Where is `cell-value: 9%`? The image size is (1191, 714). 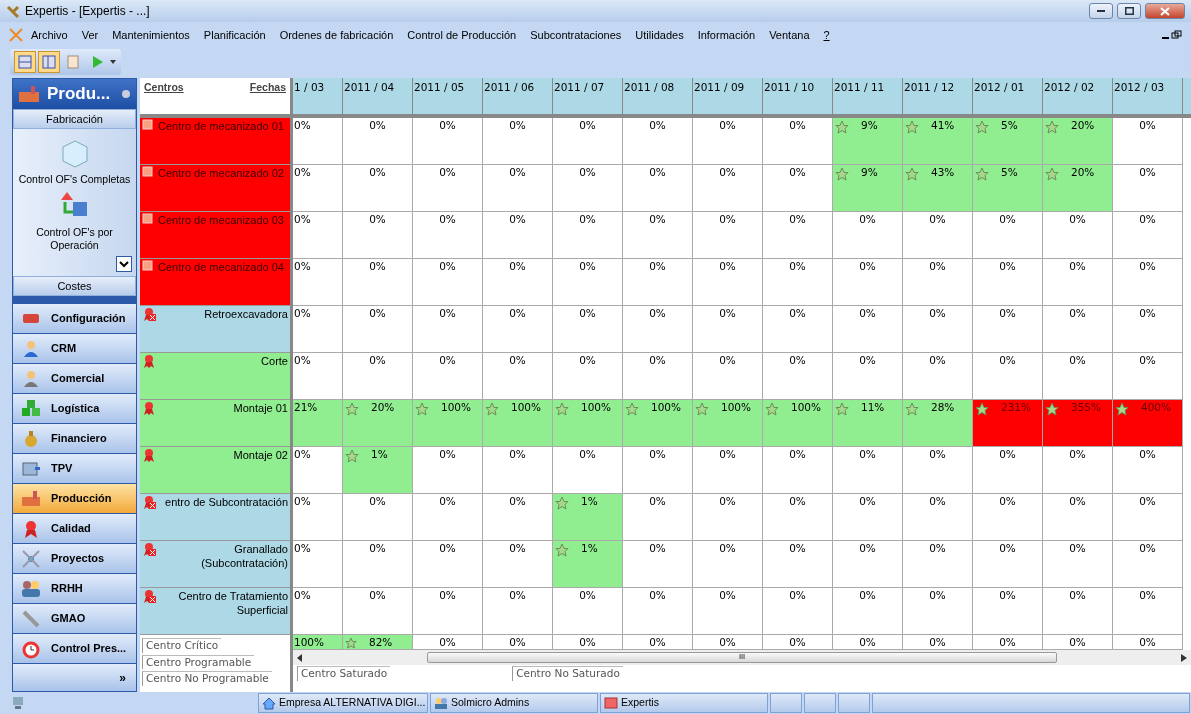 cell-value: 9% is located at coordinates (869, 173).